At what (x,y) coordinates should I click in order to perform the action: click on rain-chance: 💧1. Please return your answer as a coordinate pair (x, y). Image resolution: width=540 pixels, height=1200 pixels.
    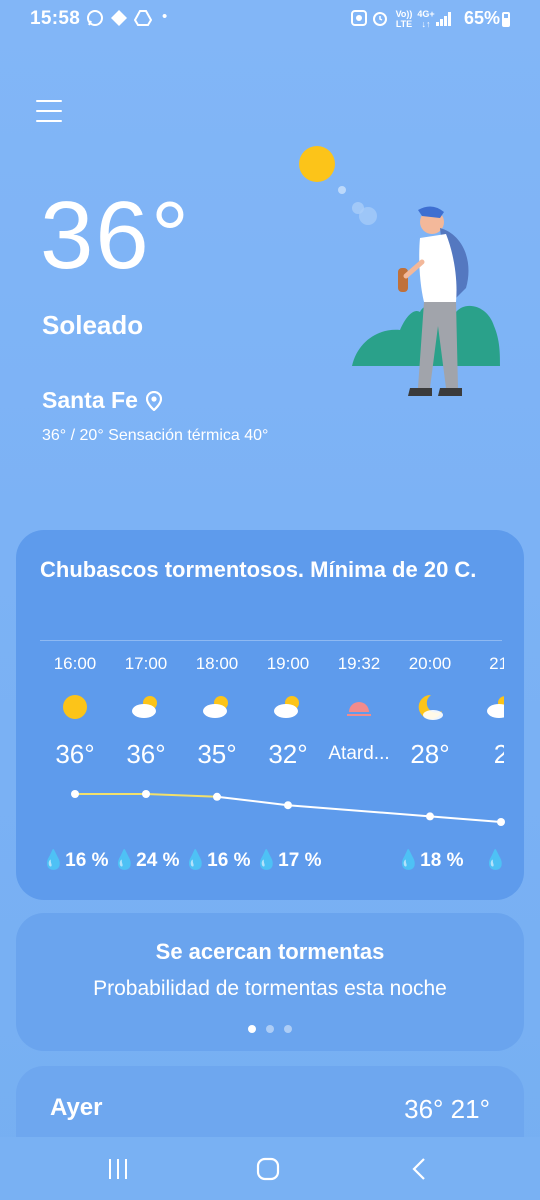
    Looking at the image, I should click on (480, 860).